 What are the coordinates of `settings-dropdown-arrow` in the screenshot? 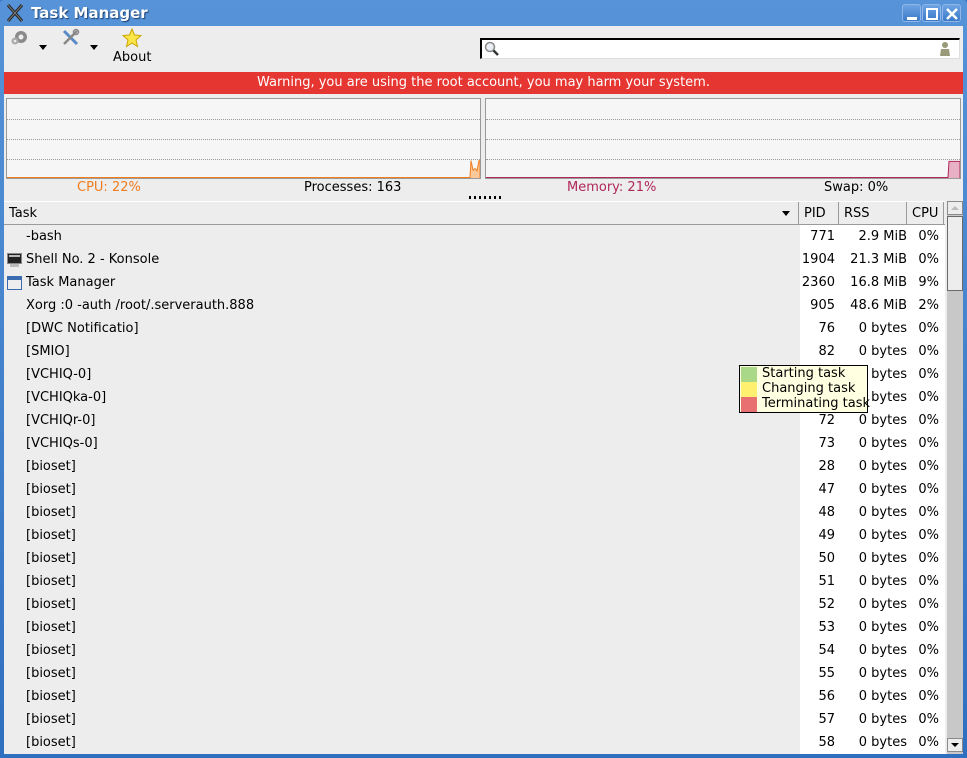 It's located at (43, 47).